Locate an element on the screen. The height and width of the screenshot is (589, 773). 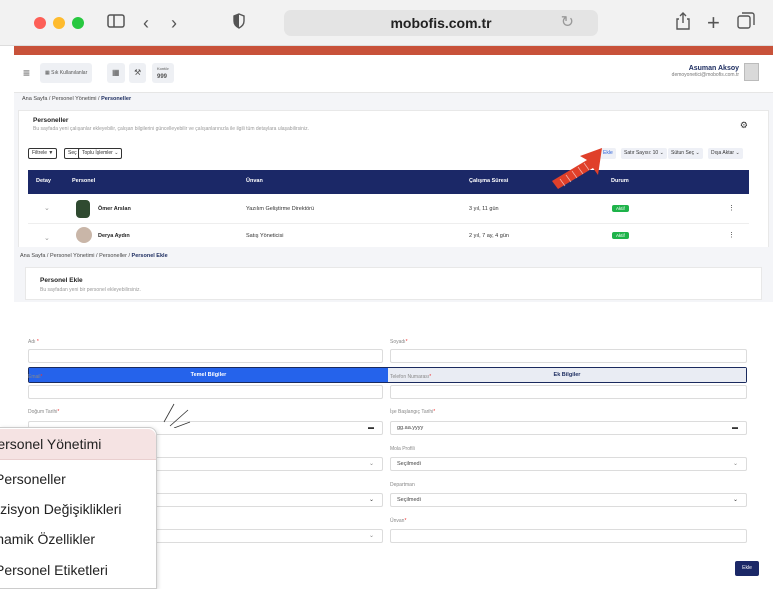
position-field is located at coordinates (568, 536).